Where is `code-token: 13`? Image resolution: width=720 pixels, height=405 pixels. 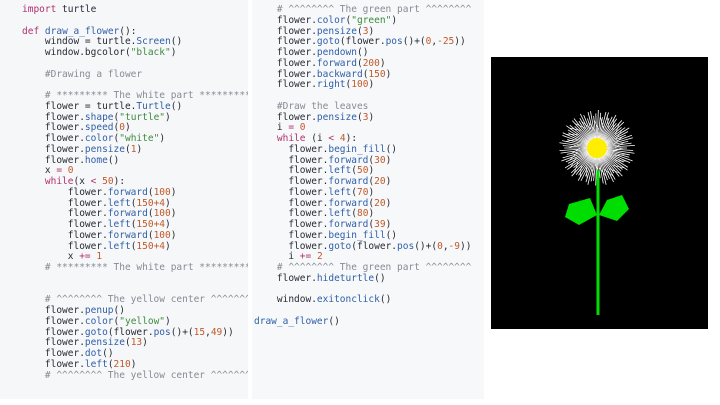
code-token: 13 is located at coordinates (136, 343).